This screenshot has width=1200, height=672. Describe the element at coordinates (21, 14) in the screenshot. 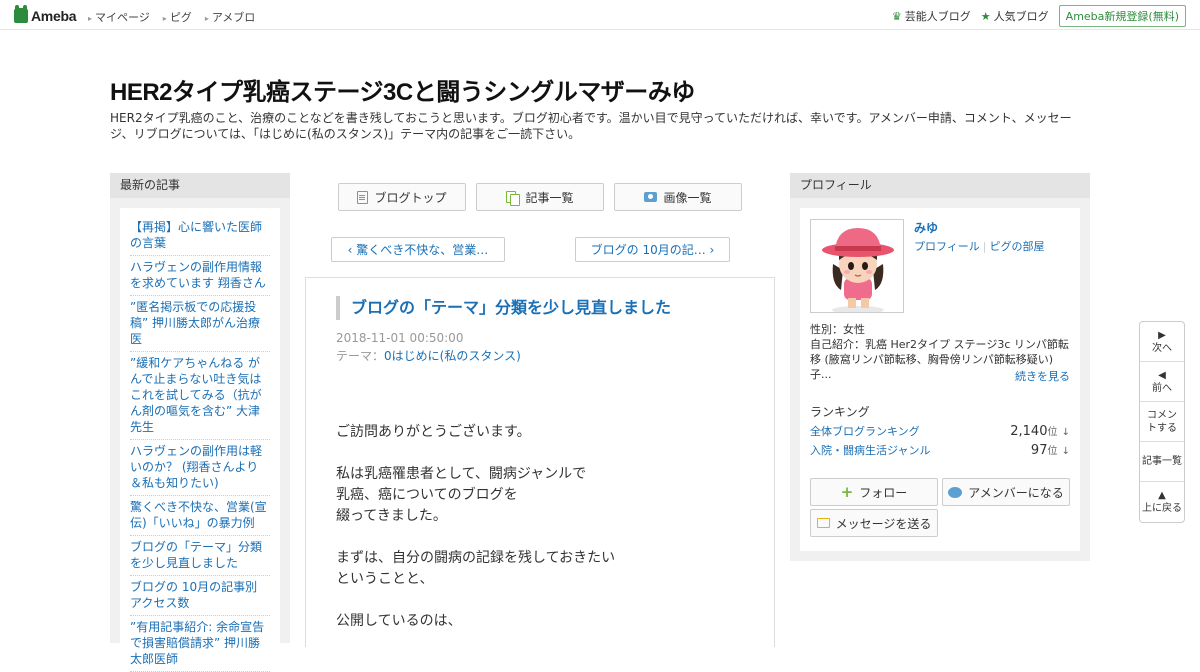

I see `ameba-logo-icon` at that location.